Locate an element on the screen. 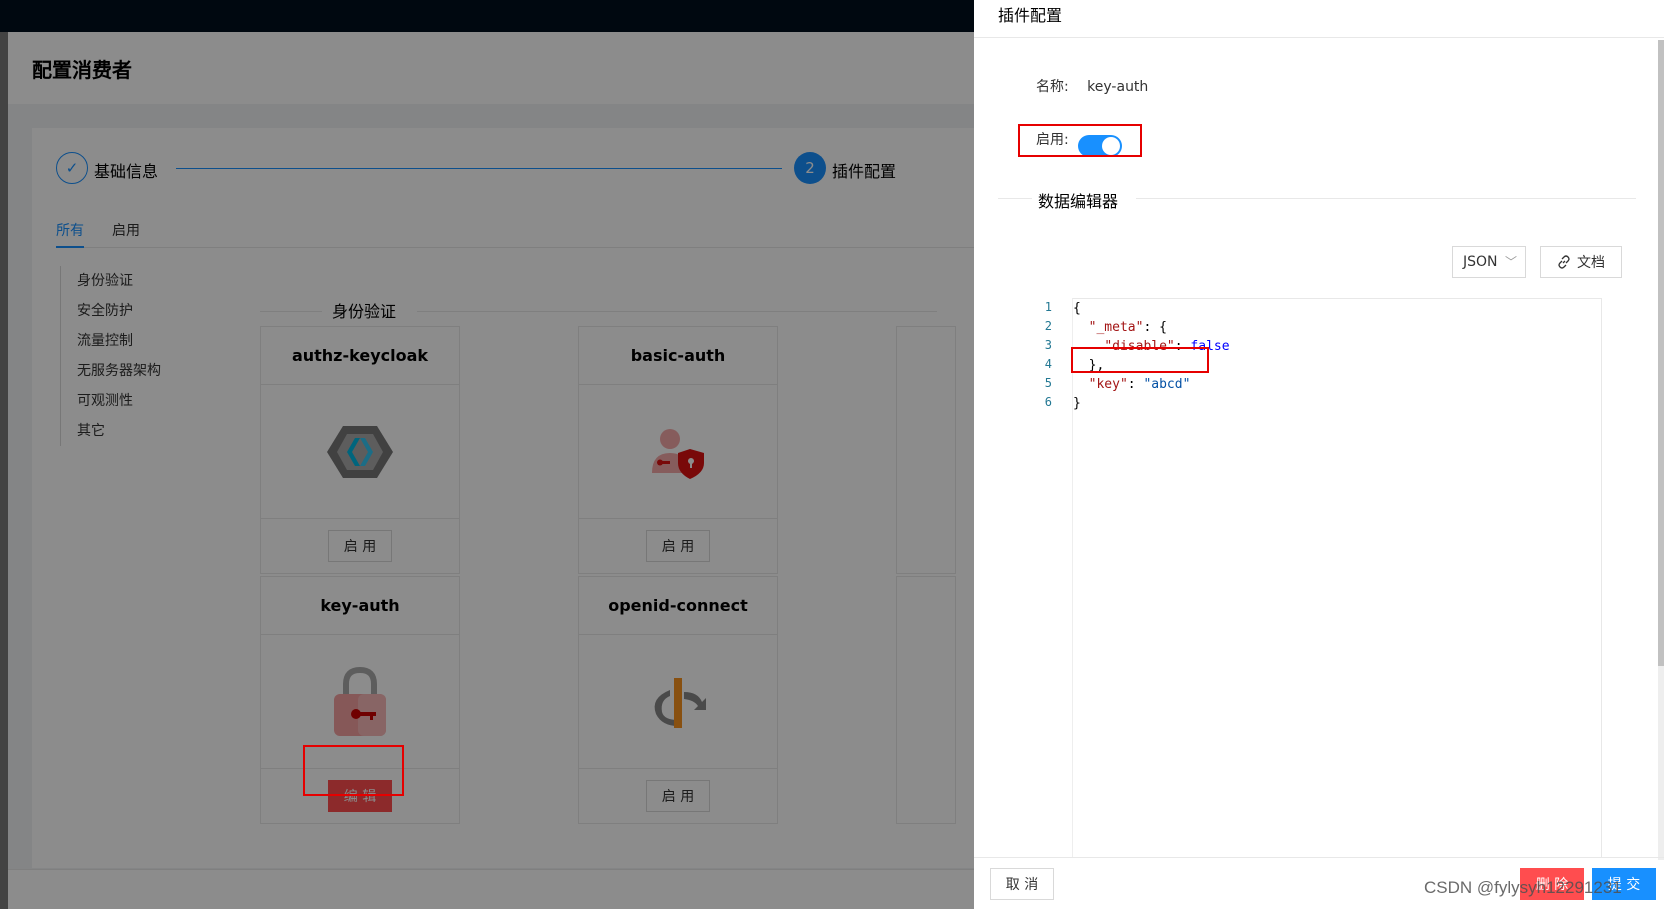 The height and width of the screenshot is (909, 1664). chevron-down-icon: ﹀ is located at coordinates (1510, 262).